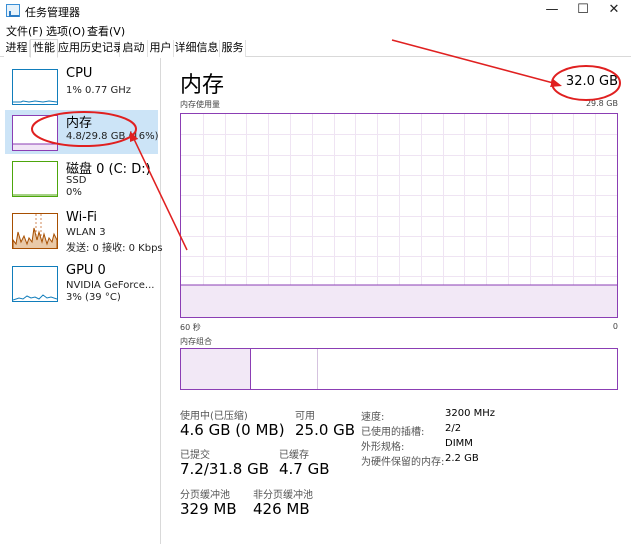  Describe the element at coordinates (315, 48) in the screenshot. I see `tab-bar: 进程 性能 应用历史记录 启动 用户 详细信息 服务` at that location.